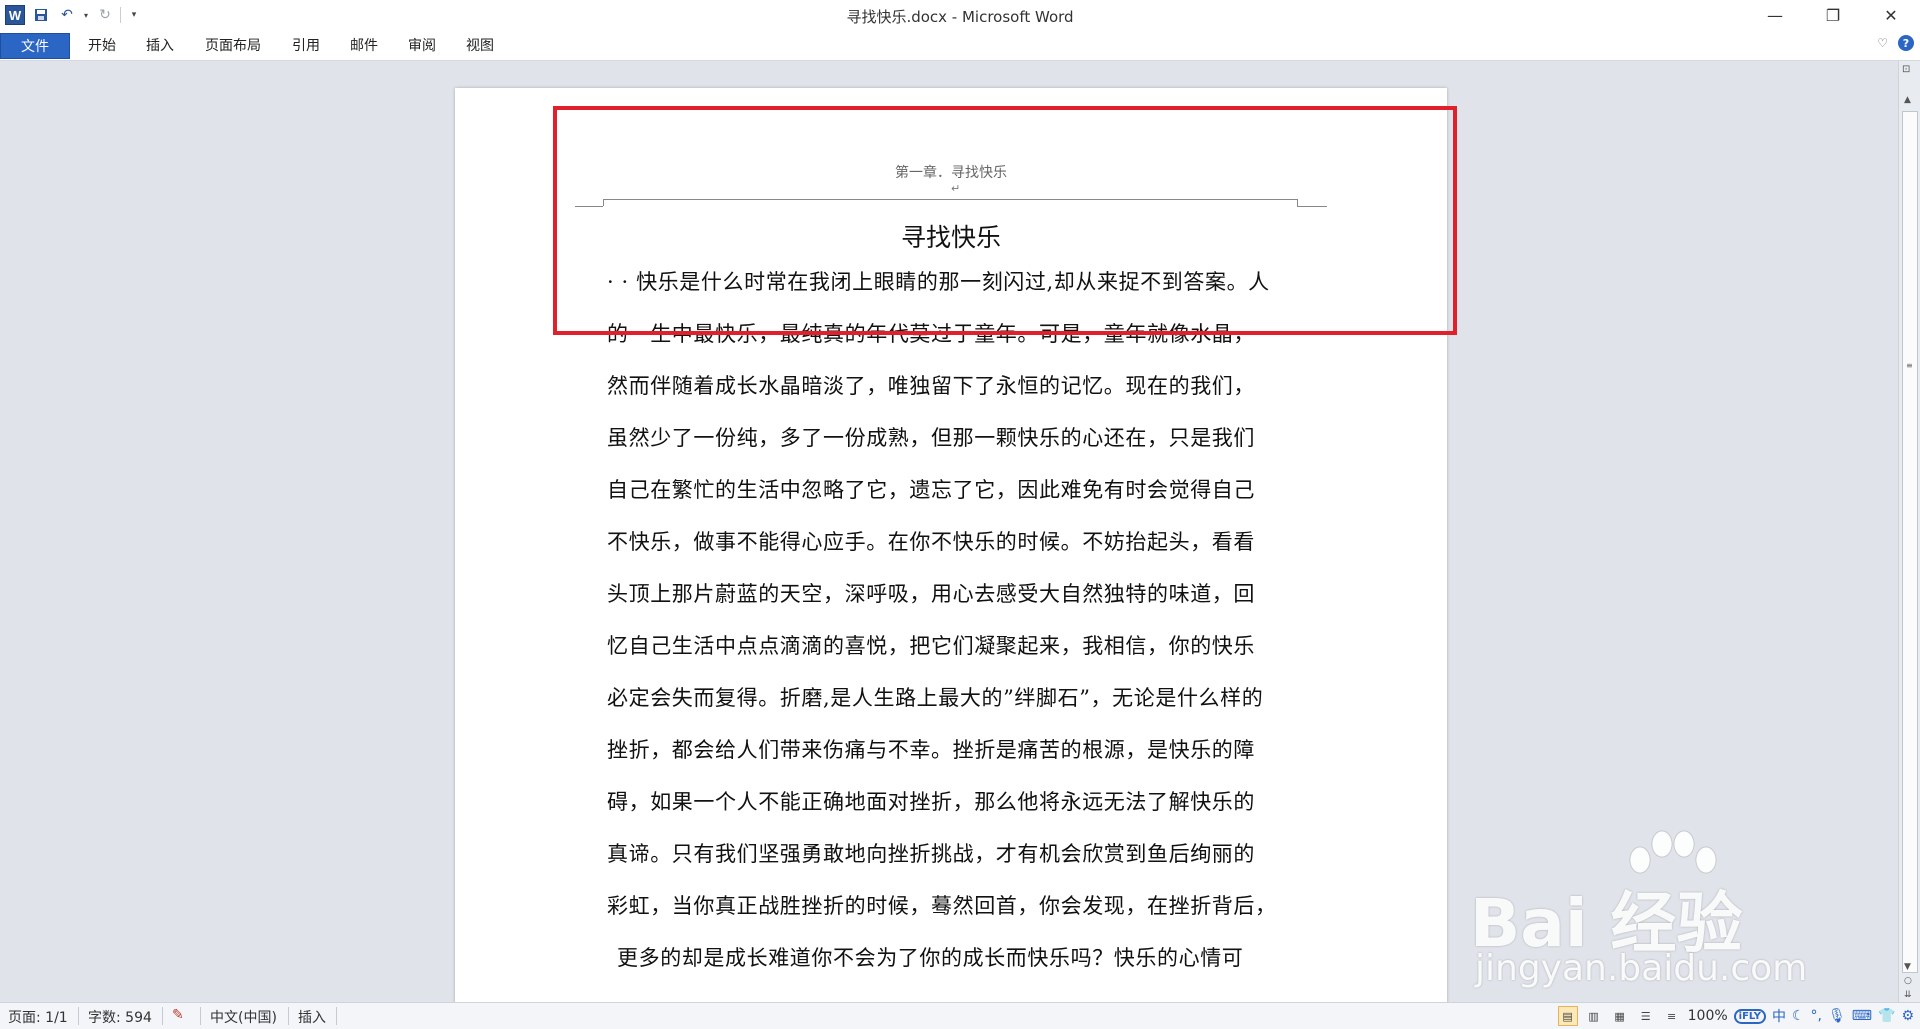 Image resolution: width=1920 pixels, height=1029 pixels. Describe the element at coordinates (422, 45) in the screenshot. I see `tab-review: 审阅` at that location.